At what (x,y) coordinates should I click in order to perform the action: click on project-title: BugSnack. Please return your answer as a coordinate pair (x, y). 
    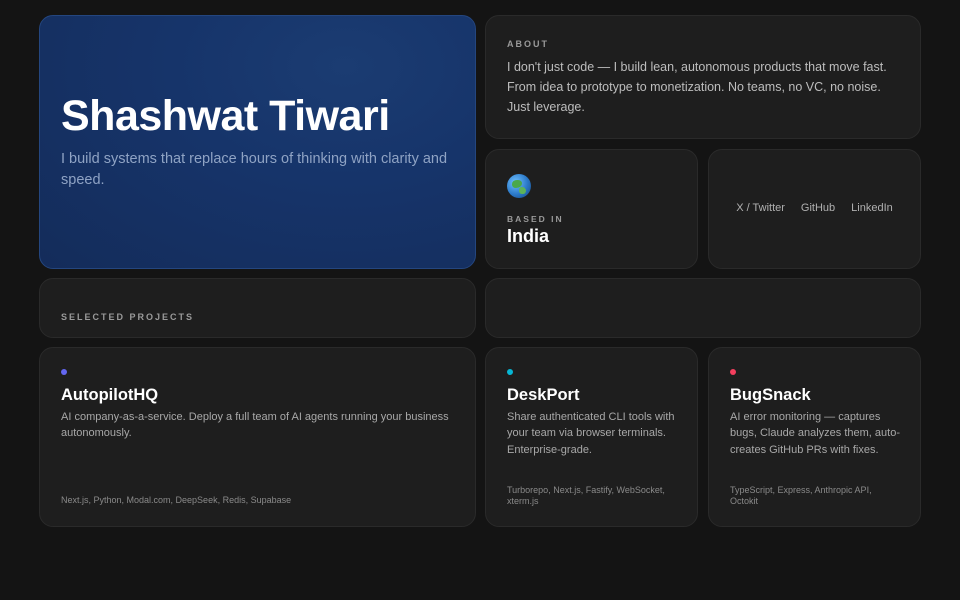
    Looking at the image, I should click on (770, 395).